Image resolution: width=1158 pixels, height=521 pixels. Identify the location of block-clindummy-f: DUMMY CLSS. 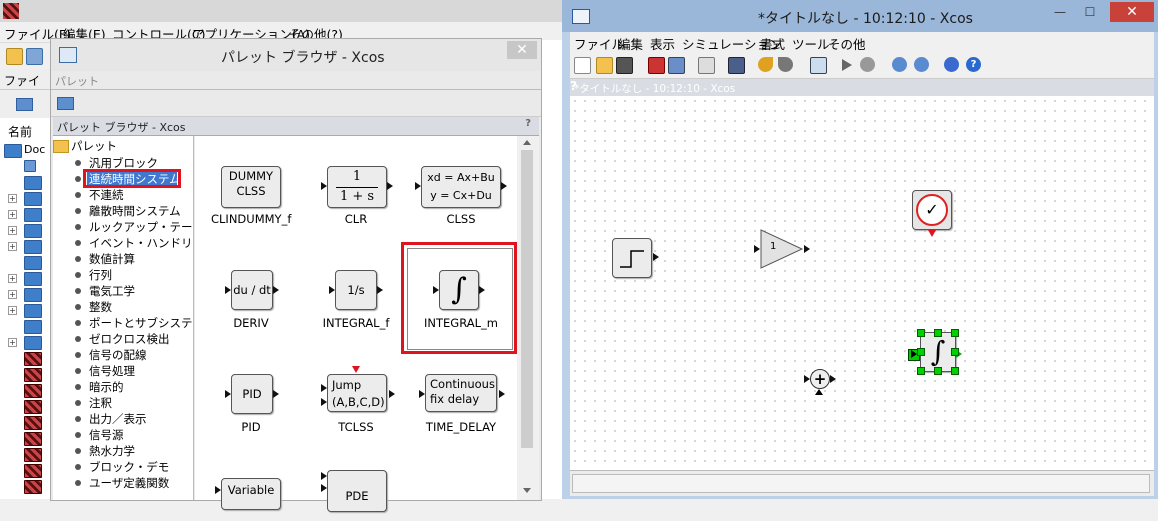
(251, 187).